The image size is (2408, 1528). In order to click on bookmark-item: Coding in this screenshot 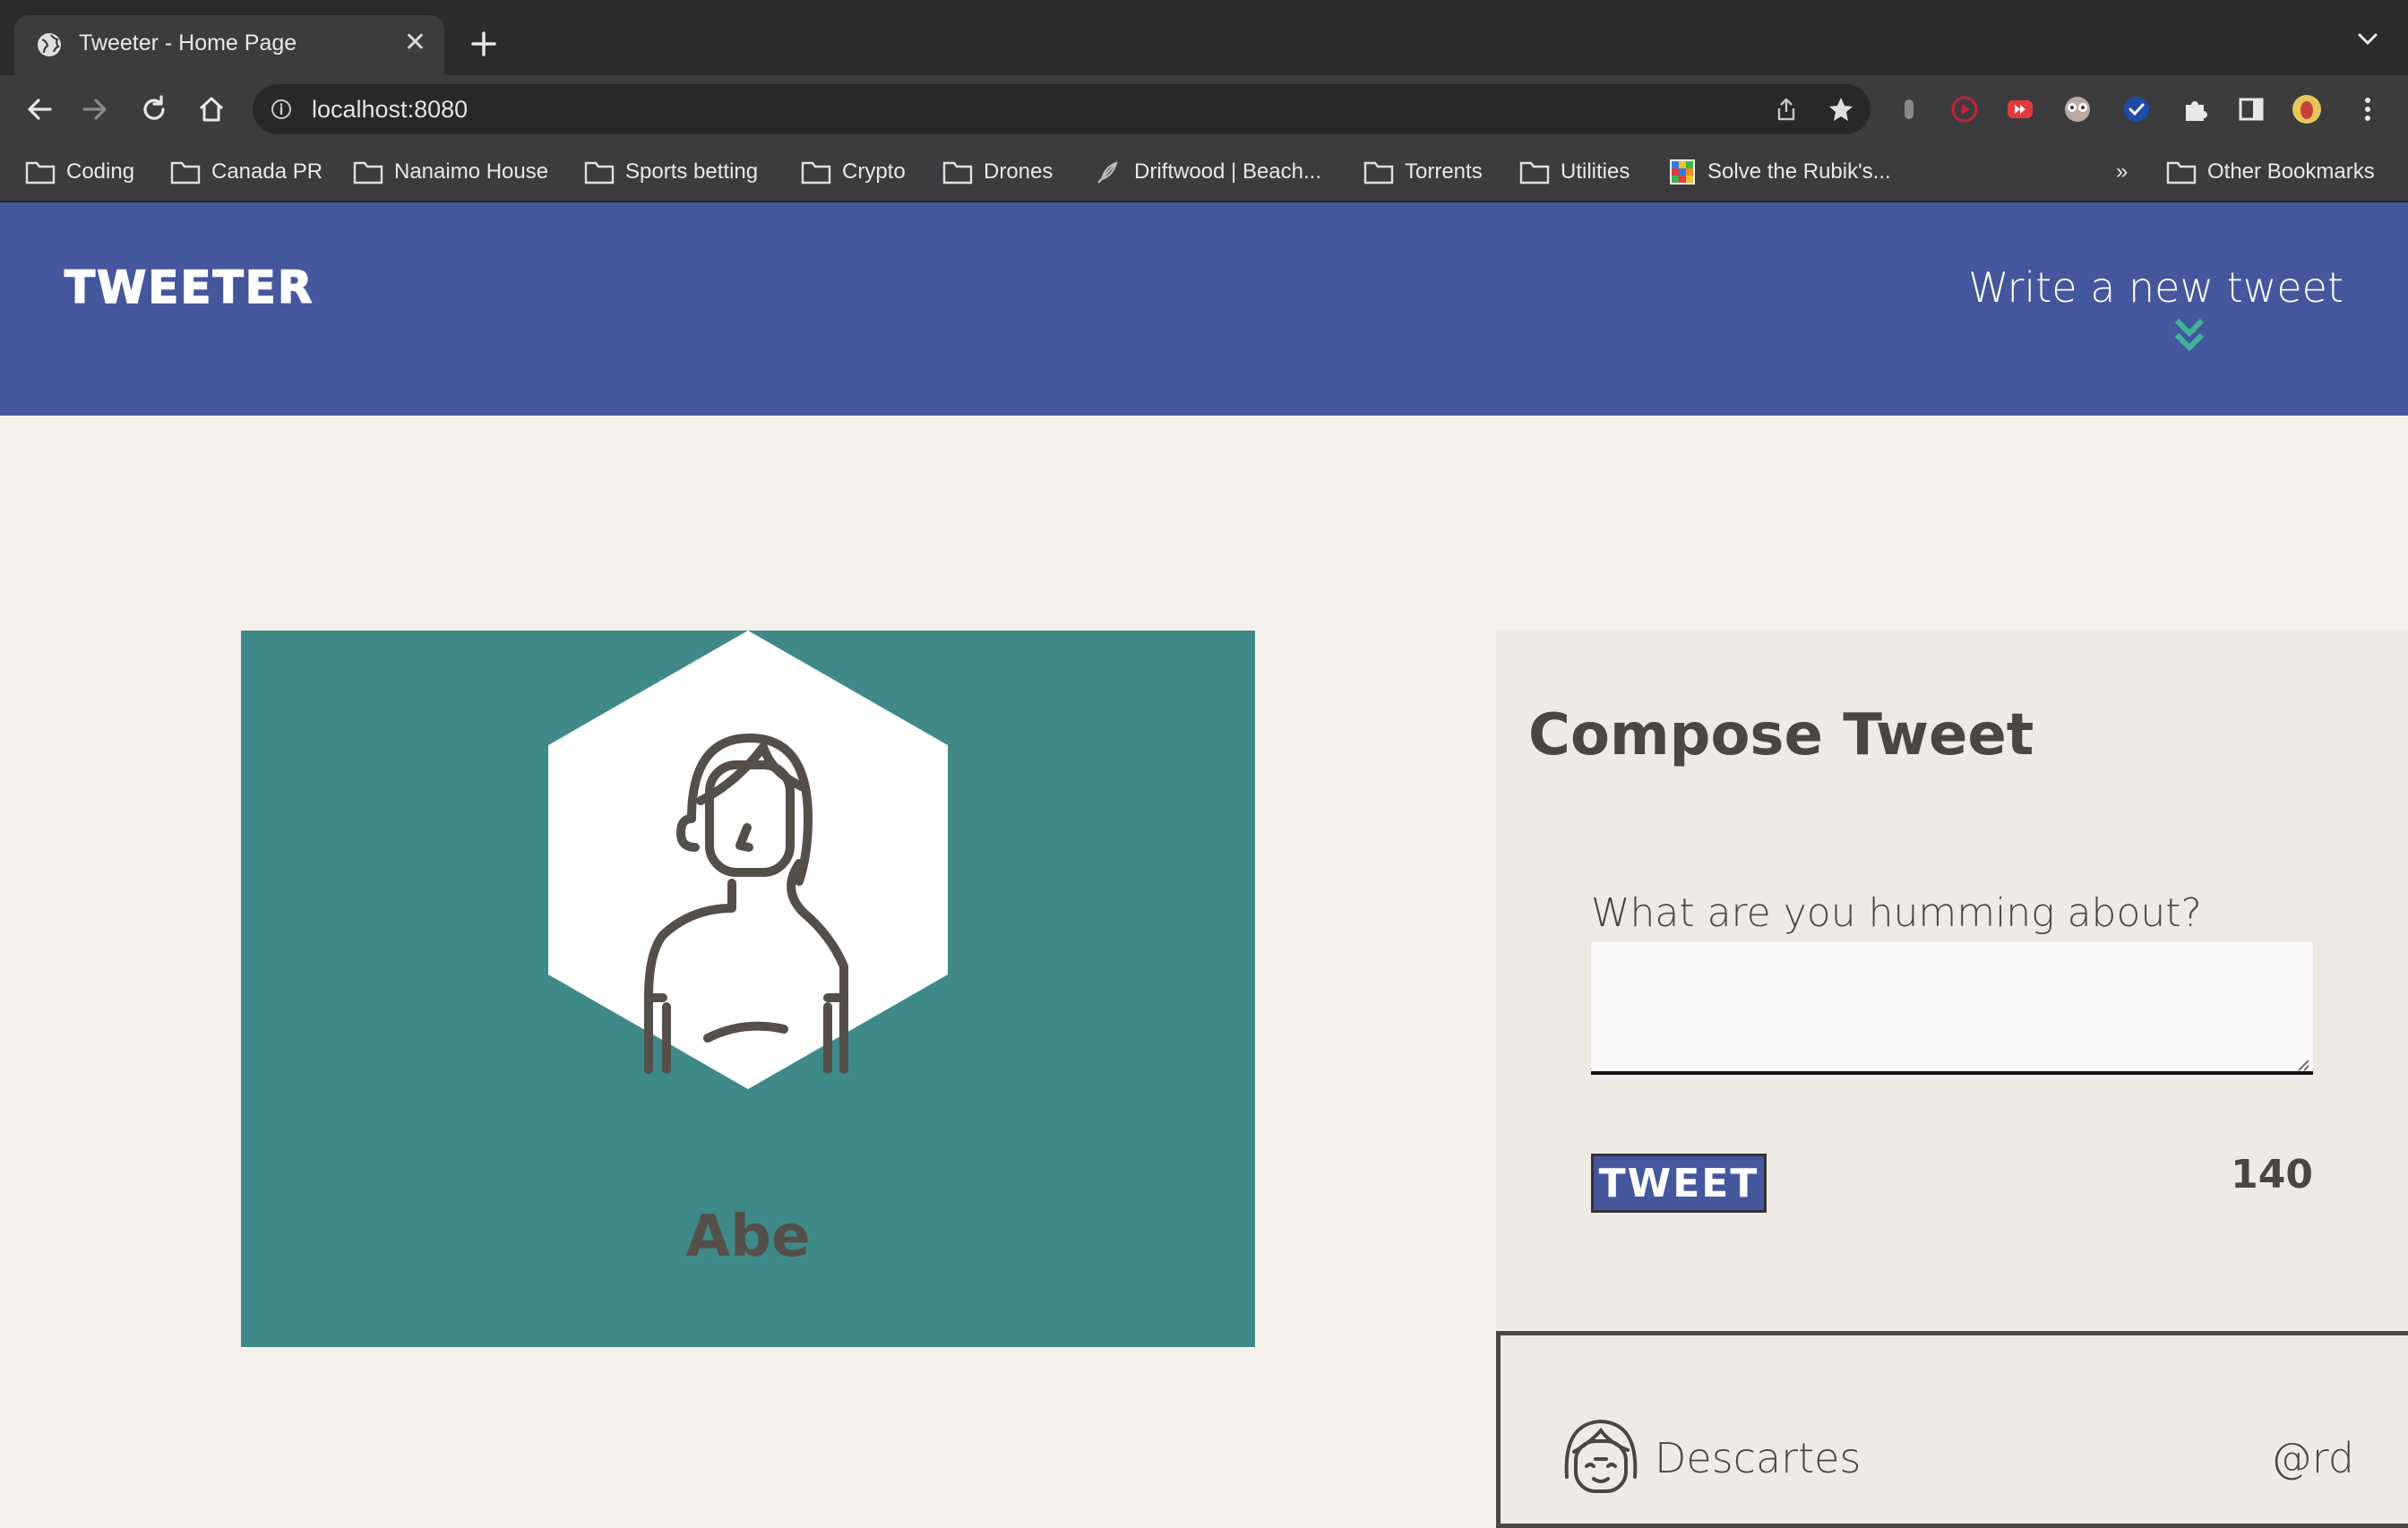, I will do `click(79, 172)`.